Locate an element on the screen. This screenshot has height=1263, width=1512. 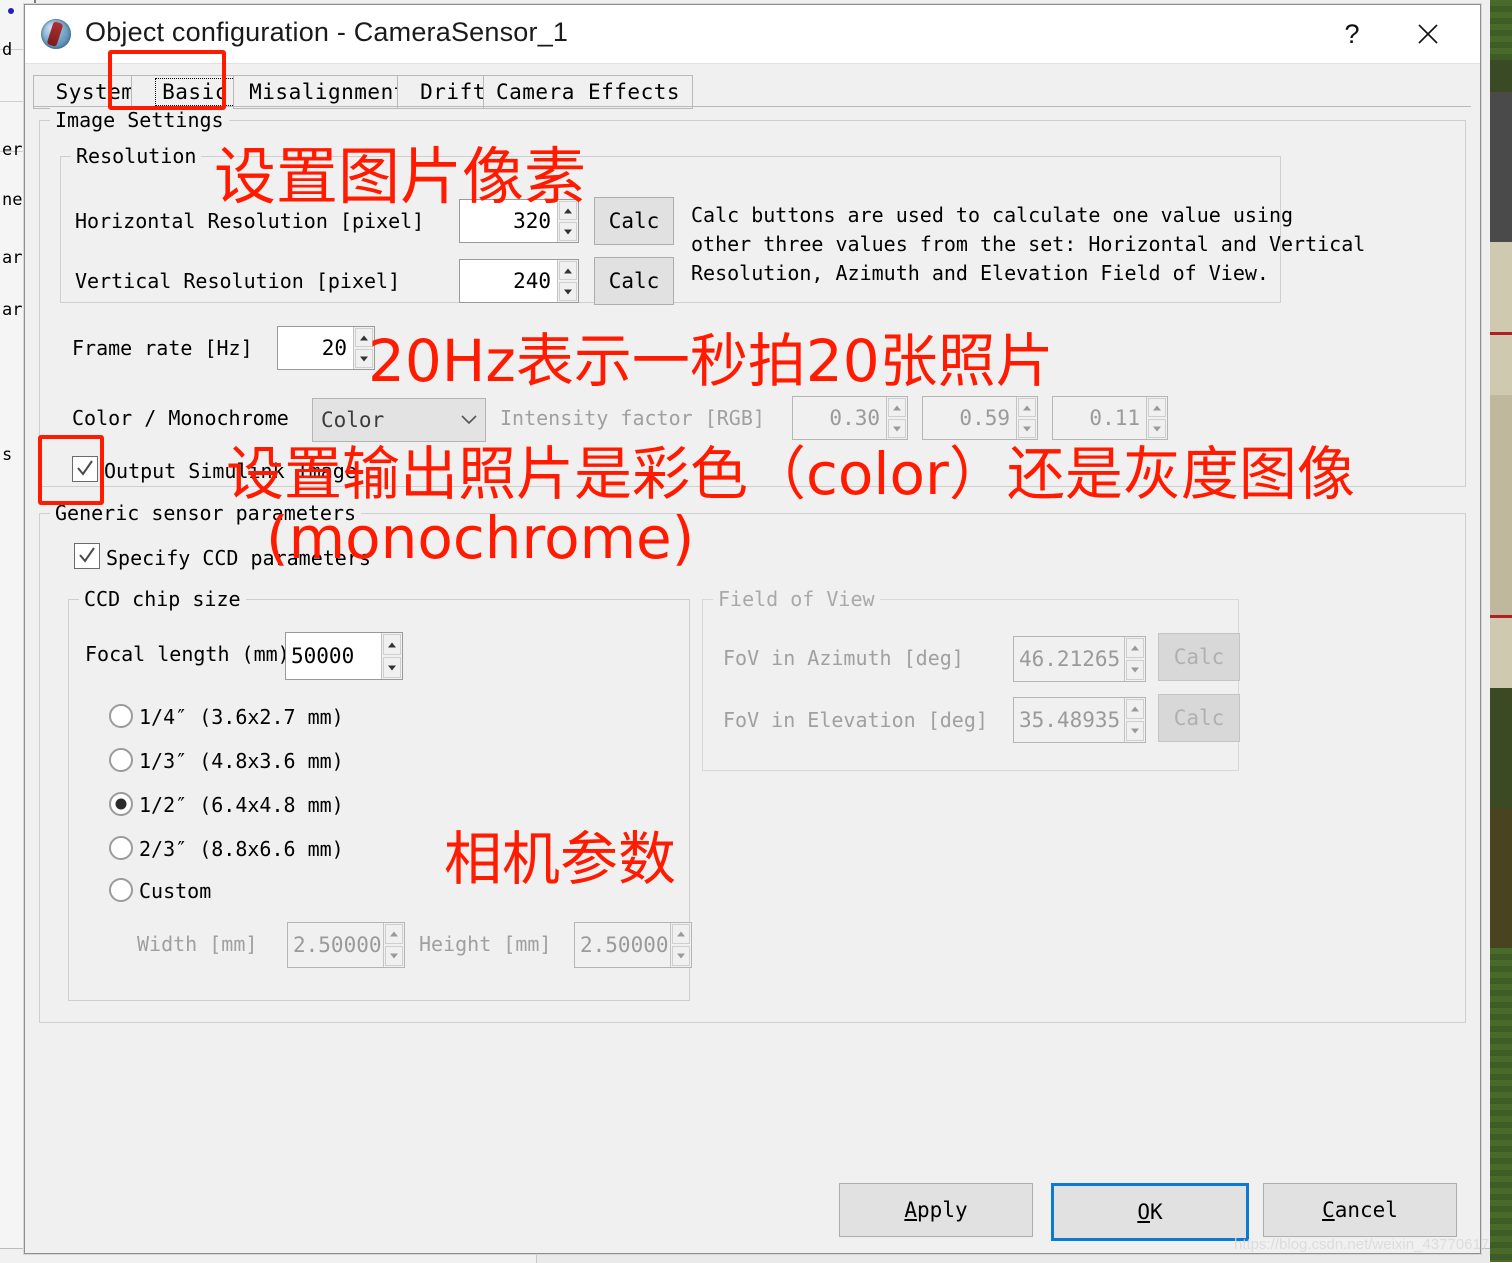
frame-rate-input: 20 is located at coordinates (326, 348).